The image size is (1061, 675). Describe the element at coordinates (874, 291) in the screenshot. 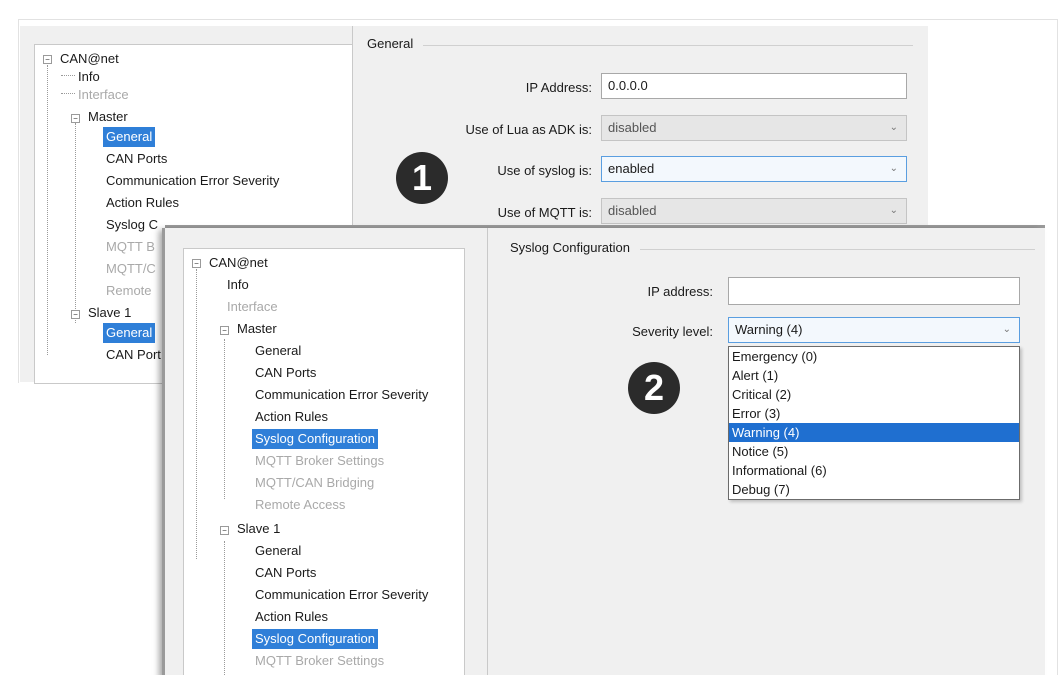

I see `syslog-ip-field` at that location.